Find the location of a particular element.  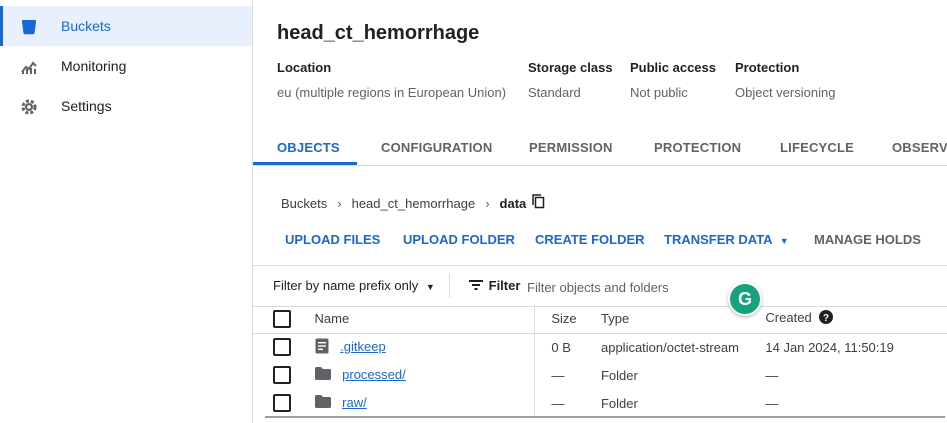

table-row: processed/ — Folder — is located at coordinates (600, 375).